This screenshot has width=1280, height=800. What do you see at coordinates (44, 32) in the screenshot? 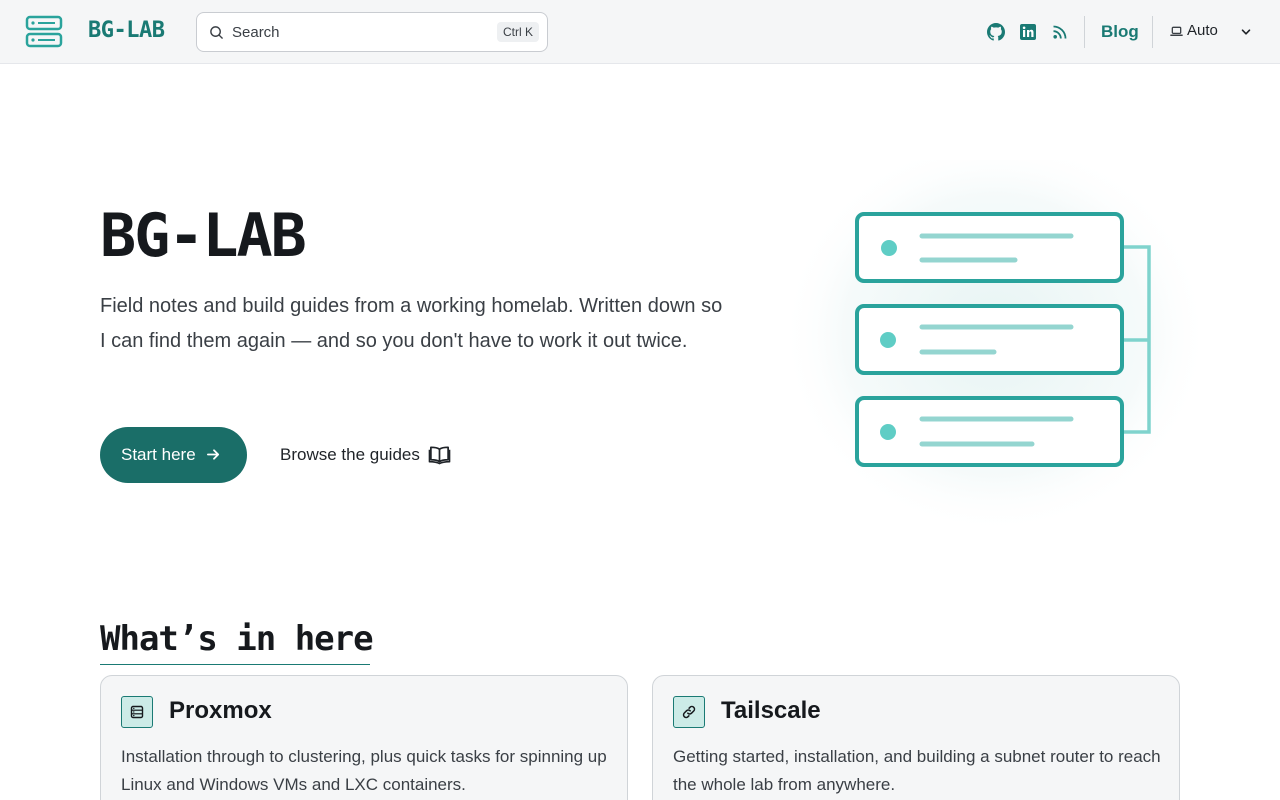
I see `server-logo-icon` at bounding box center [44, 32].